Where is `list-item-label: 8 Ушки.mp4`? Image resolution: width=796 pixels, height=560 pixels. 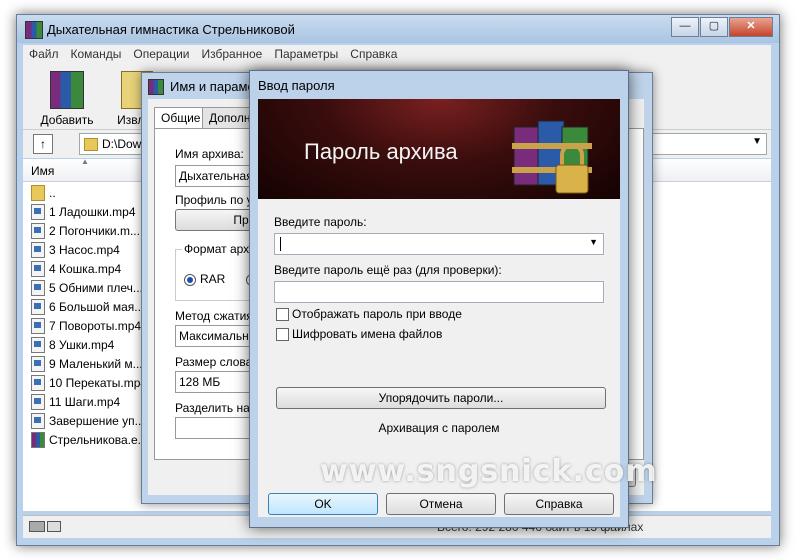
list-item-label: 8 Ушки.mp4 is located at coordinates (82, 344).